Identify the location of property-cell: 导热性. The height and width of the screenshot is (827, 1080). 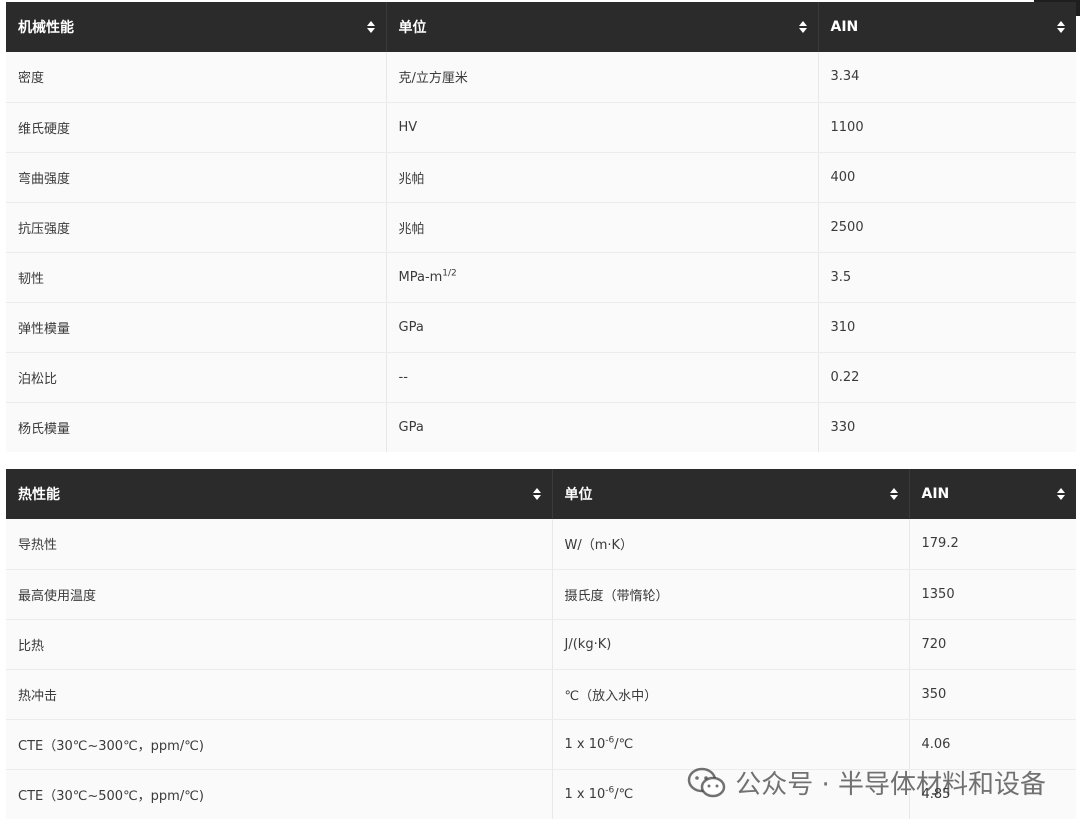
(279, 544).